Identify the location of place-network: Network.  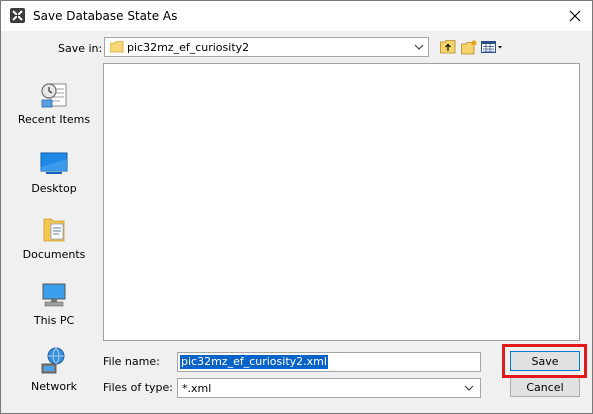
(54, 375).